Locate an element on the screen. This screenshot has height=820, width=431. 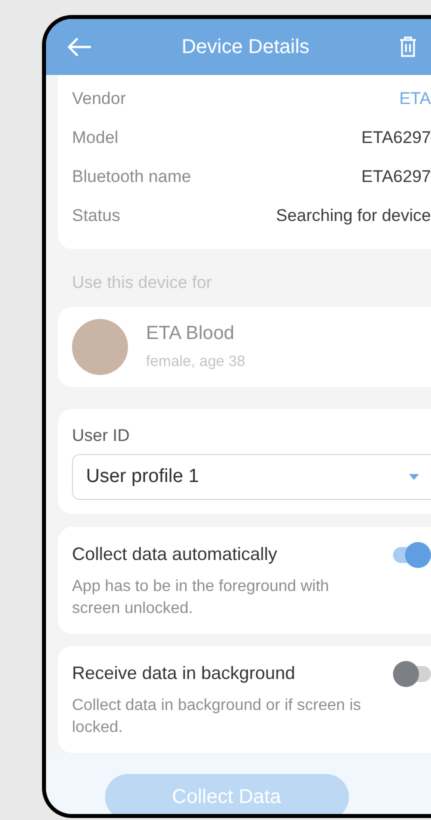
info-label: Model is located at coordinates (95, 137).